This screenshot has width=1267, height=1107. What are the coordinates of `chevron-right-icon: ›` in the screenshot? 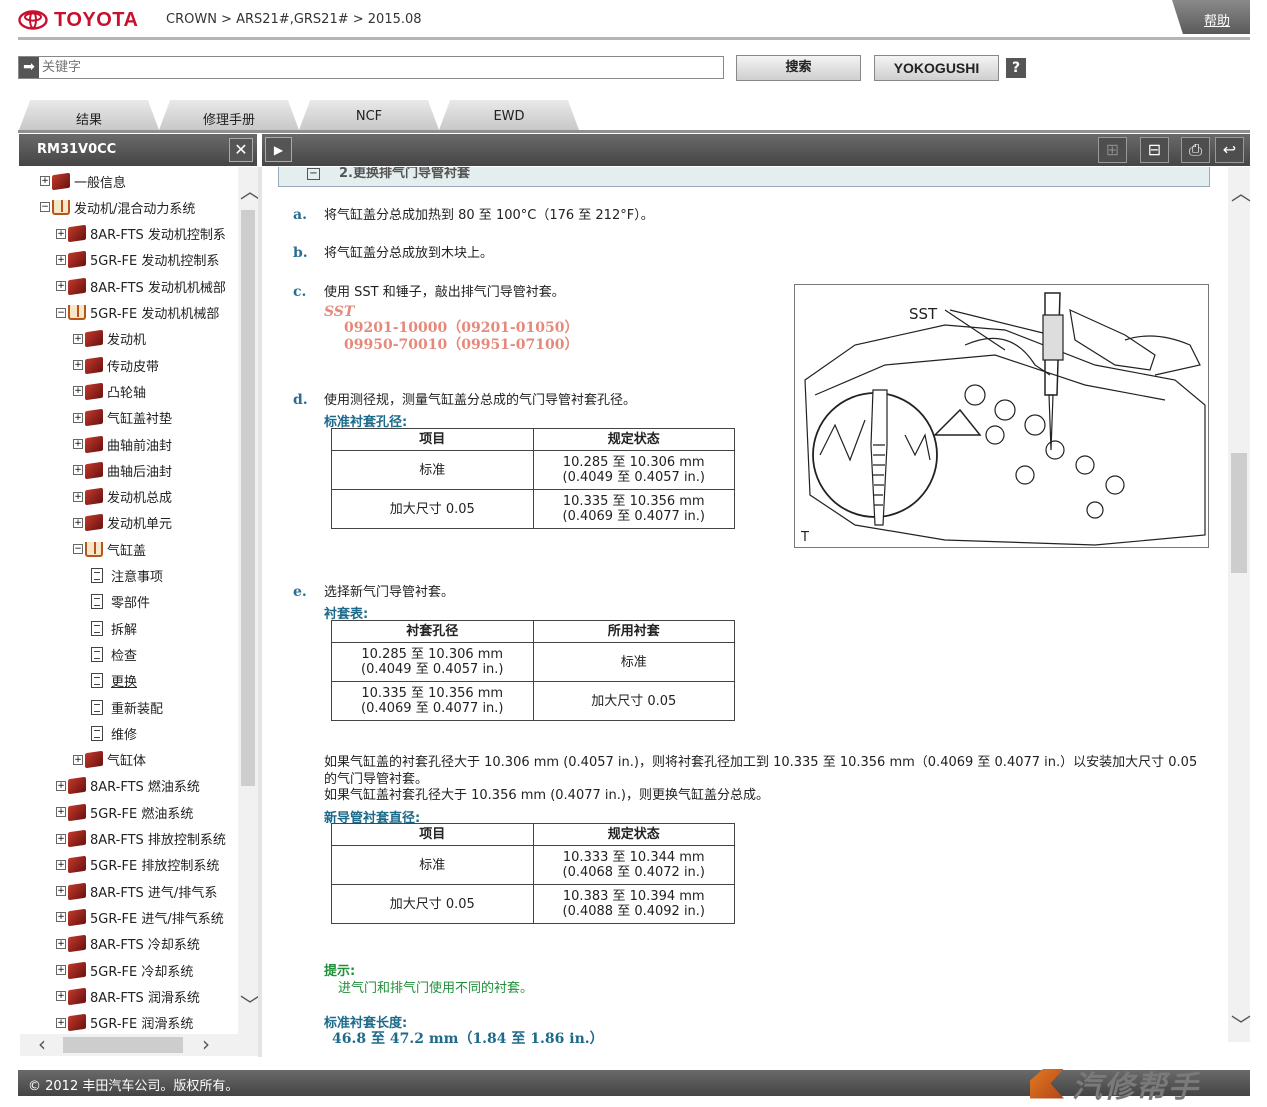 It's located at (206, 1044).